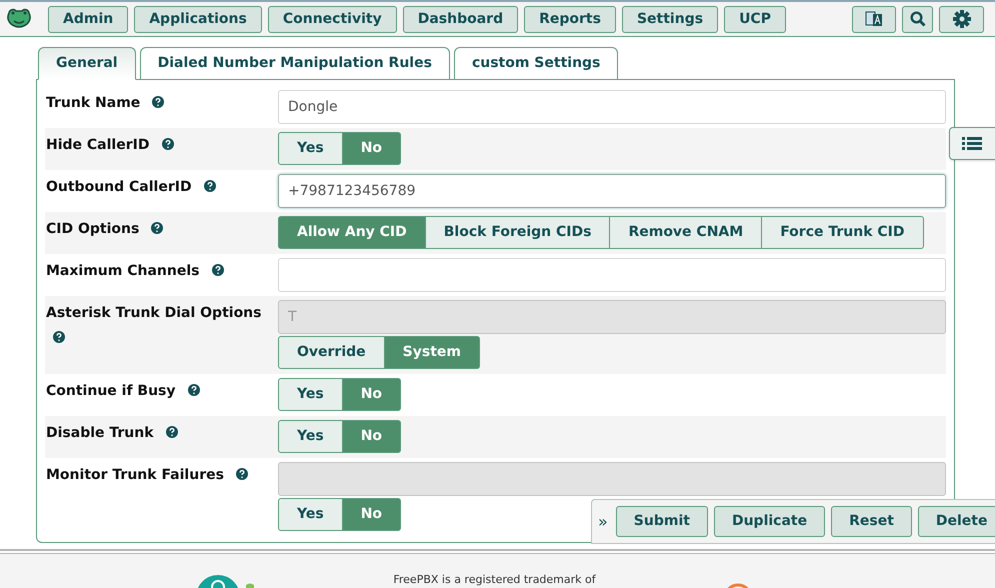 This screenshot has width=995, height=588. Describe the element at coordinates (119, 187) in the screenshot. I see `field-label: Outbound CallerID` at that location.